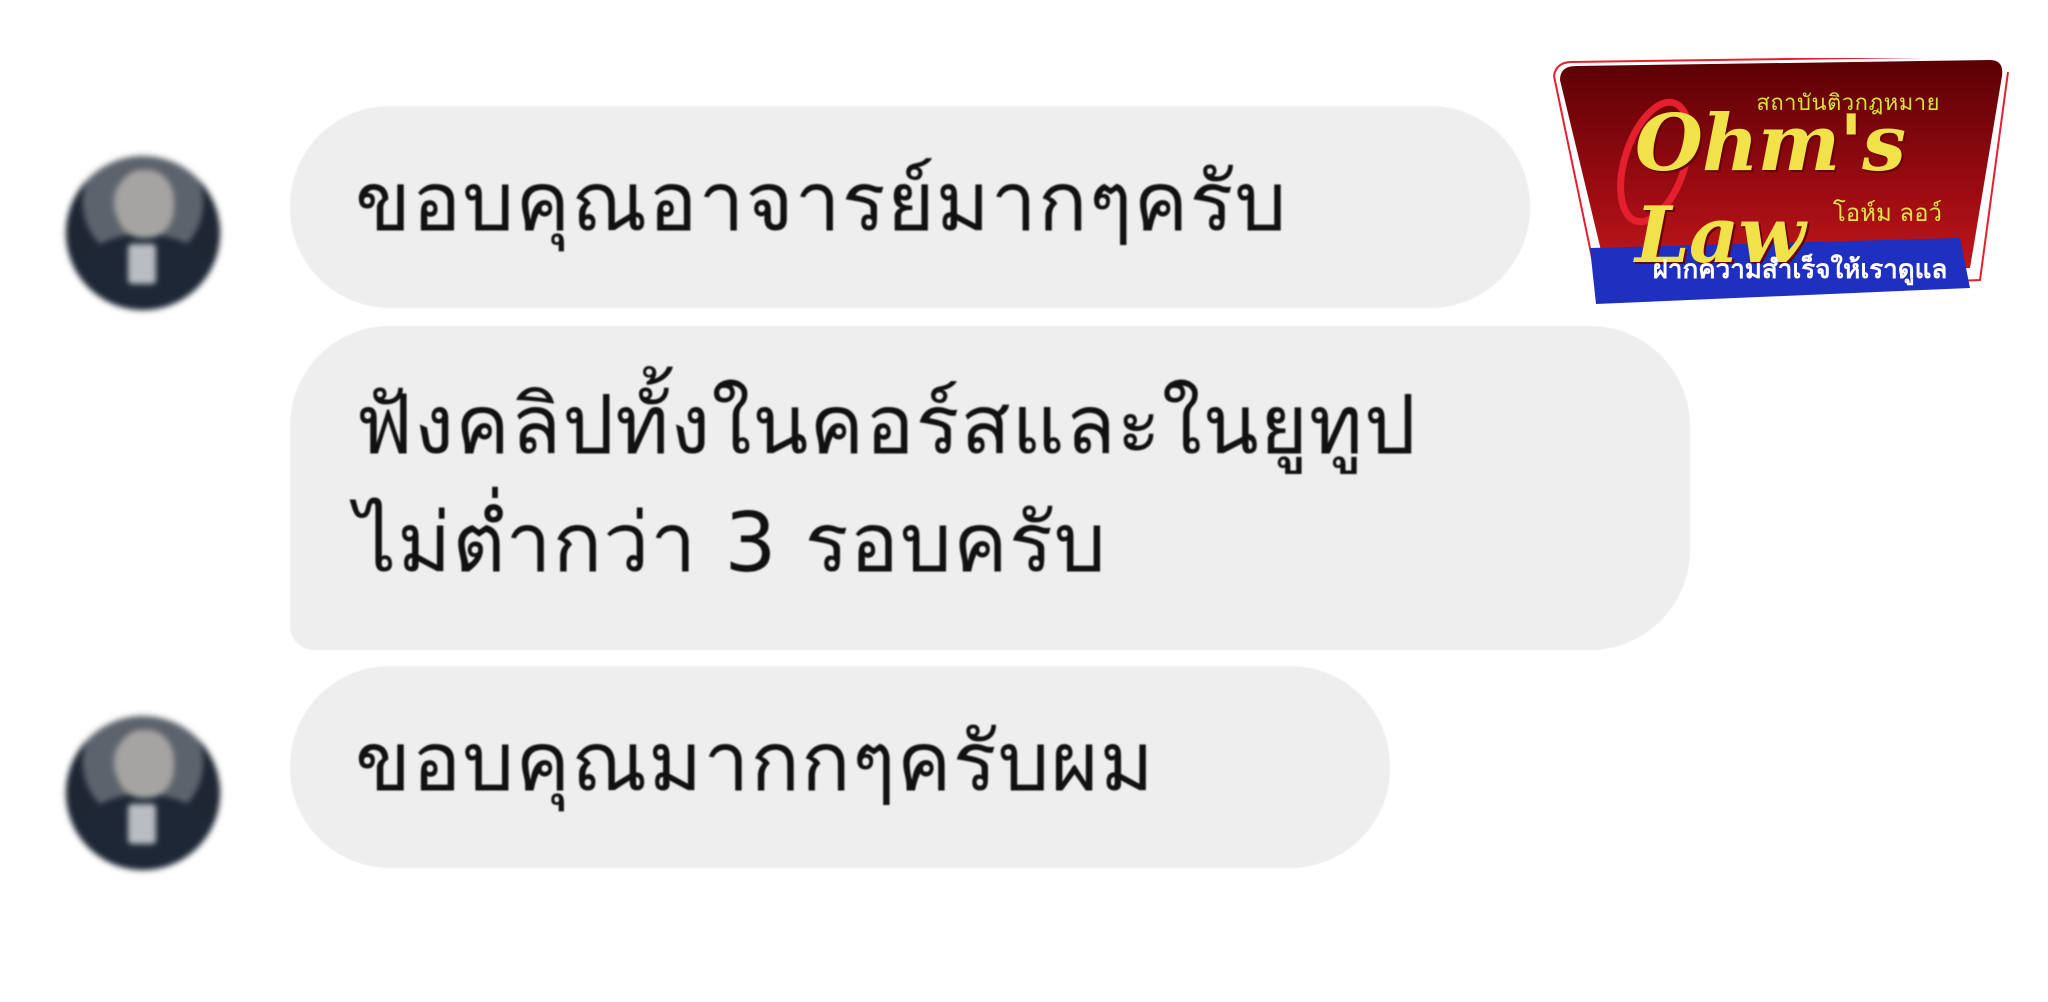  What do you see at coordinates (1887, 213) in the screenshot?
I see `logo-sub-text: โอห์ม ลอว์` at bounding box center [1887, 213].